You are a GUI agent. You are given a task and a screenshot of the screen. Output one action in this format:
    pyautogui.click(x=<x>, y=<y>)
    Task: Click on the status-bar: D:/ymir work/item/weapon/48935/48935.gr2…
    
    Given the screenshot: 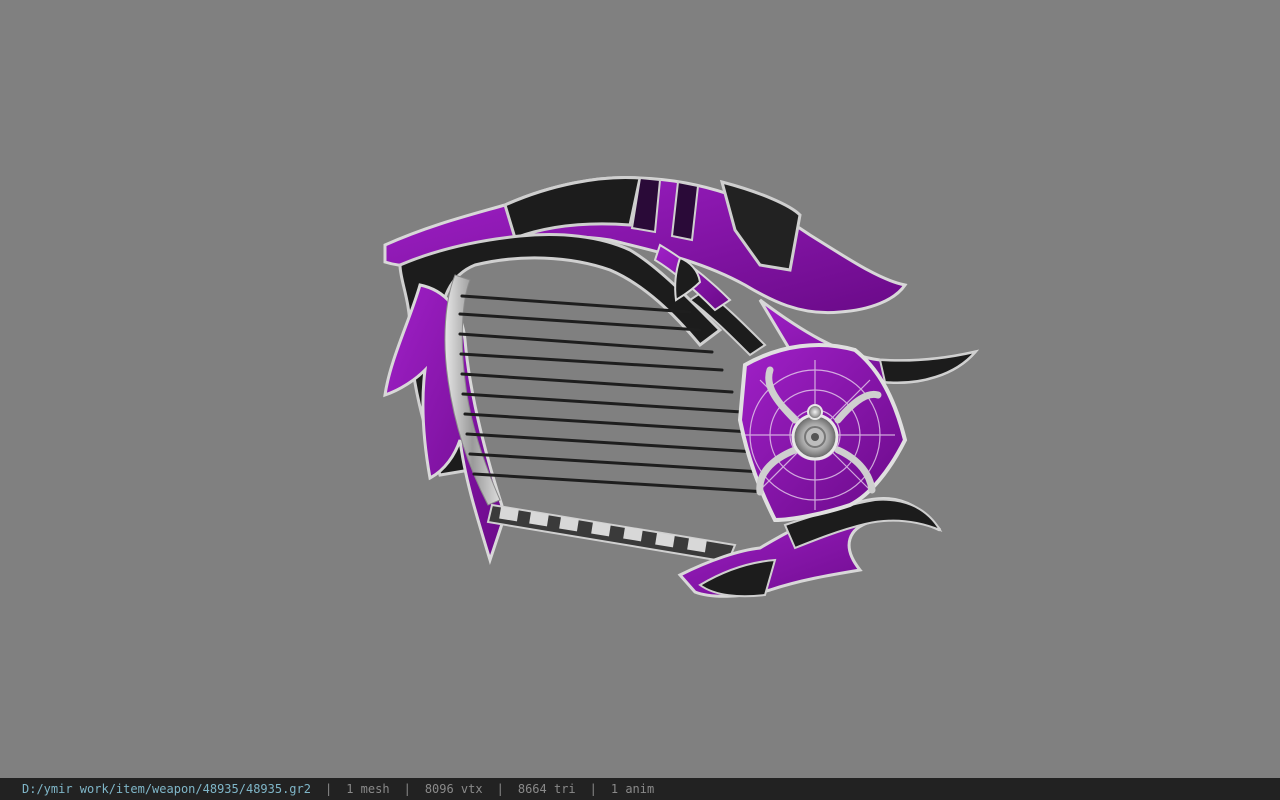 What is the action you would take?
    pyautogui.click(x=640, y=789)
    